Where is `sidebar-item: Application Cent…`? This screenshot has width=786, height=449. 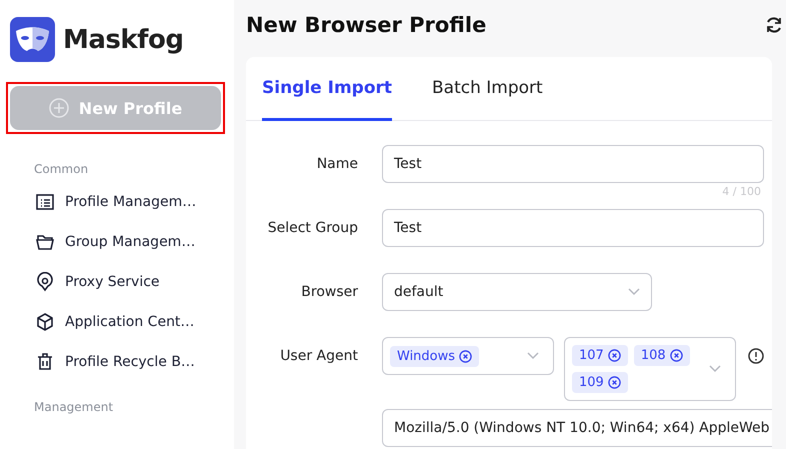 sidebar-item: Application Cent… is located at coordinates (117, 322).